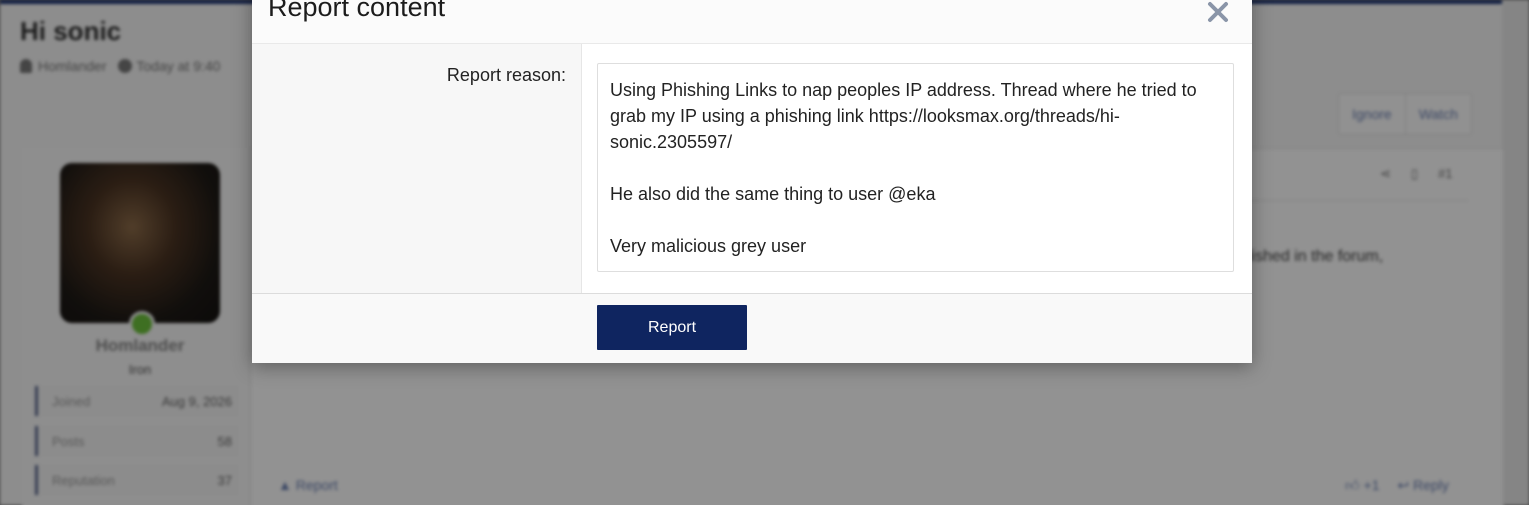  What do you see at coordinates (752, 328) in the screenshot?
I see `modal-footer: Report` at bounding box center [752, 328].